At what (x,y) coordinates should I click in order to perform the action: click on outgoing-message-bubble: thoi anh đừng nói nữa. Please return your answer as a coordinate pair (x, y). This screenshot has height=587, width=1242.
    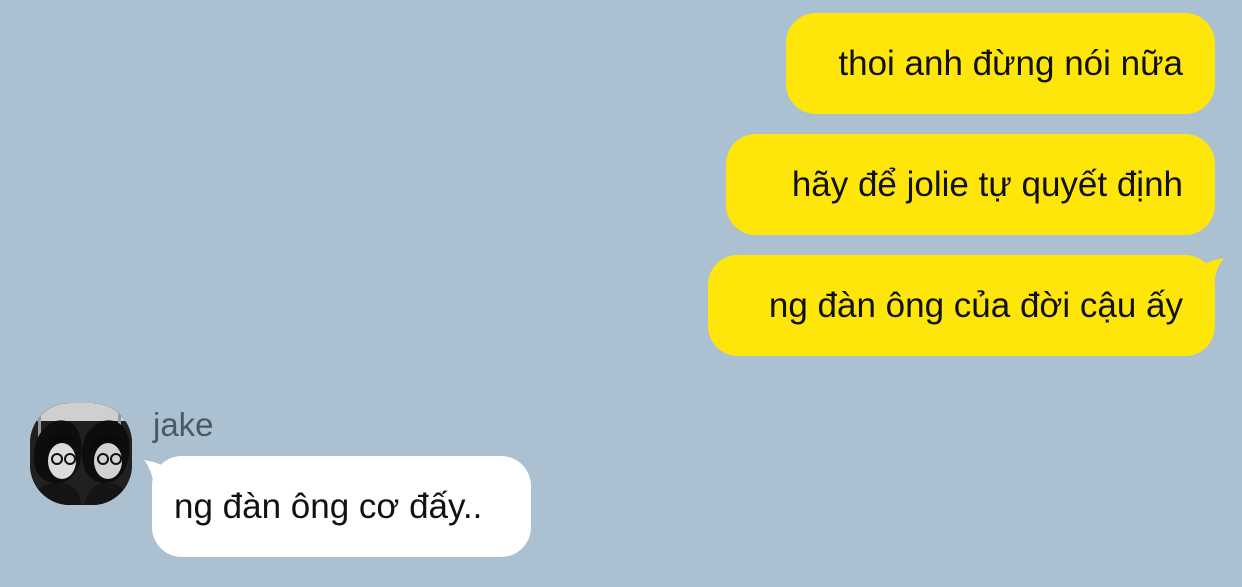
    Looking at the image, I should click on (1000, 63).